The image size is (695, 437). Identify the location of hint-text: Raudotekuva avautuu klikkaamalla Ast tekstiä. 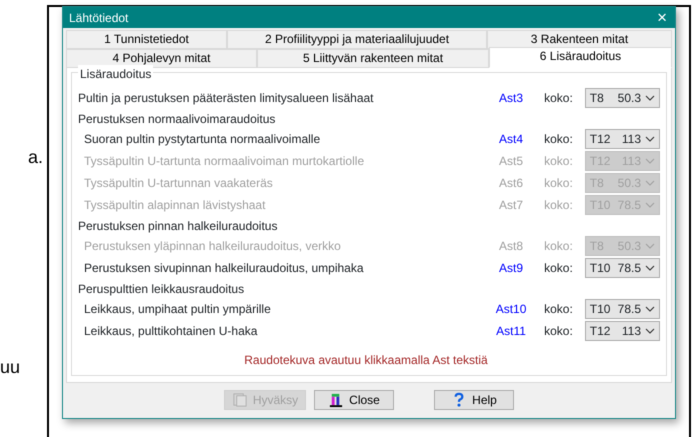
(366, 360).